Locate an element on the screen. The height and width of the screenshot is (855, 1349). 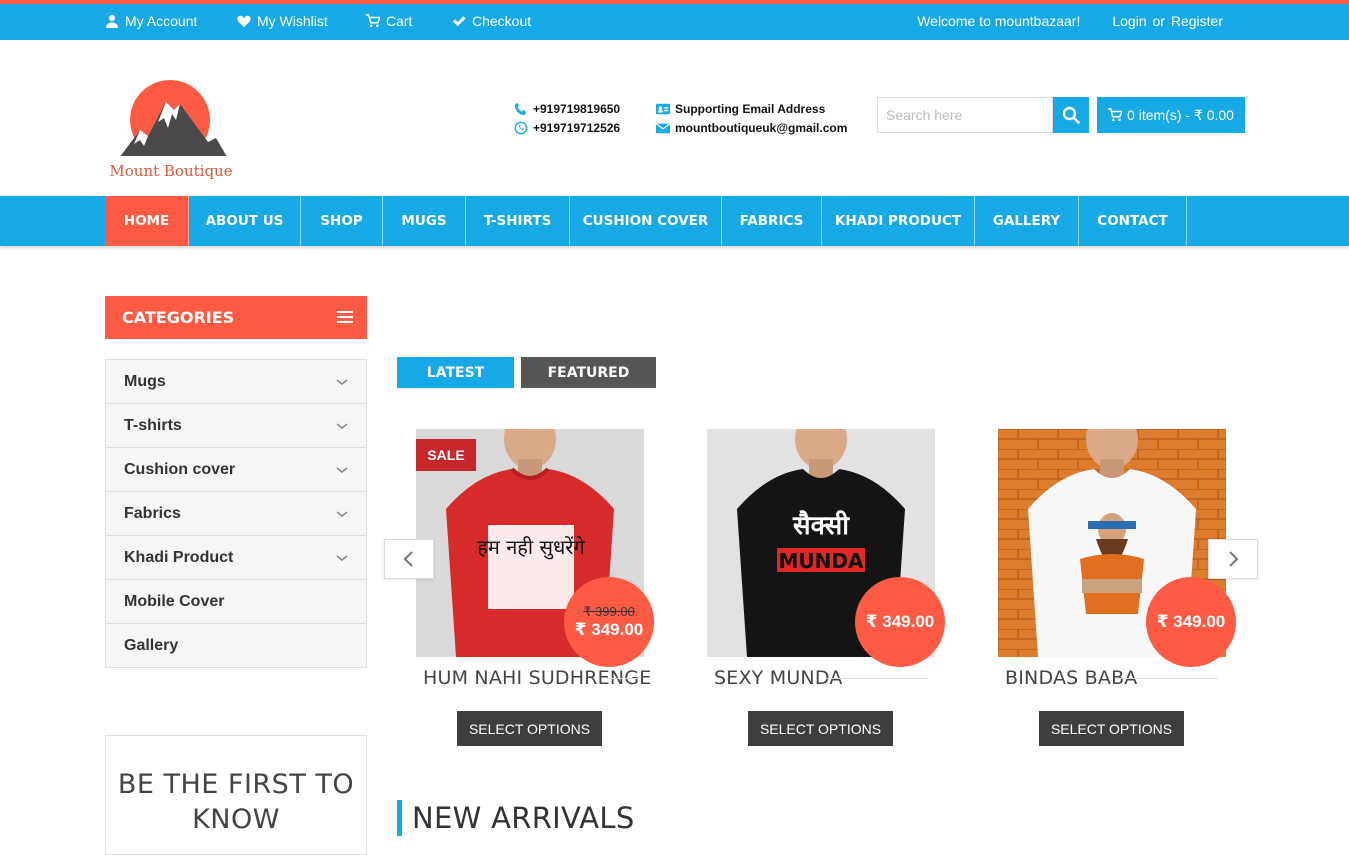
logo-text: Mount Boutique is located at coordinates (170, 171).